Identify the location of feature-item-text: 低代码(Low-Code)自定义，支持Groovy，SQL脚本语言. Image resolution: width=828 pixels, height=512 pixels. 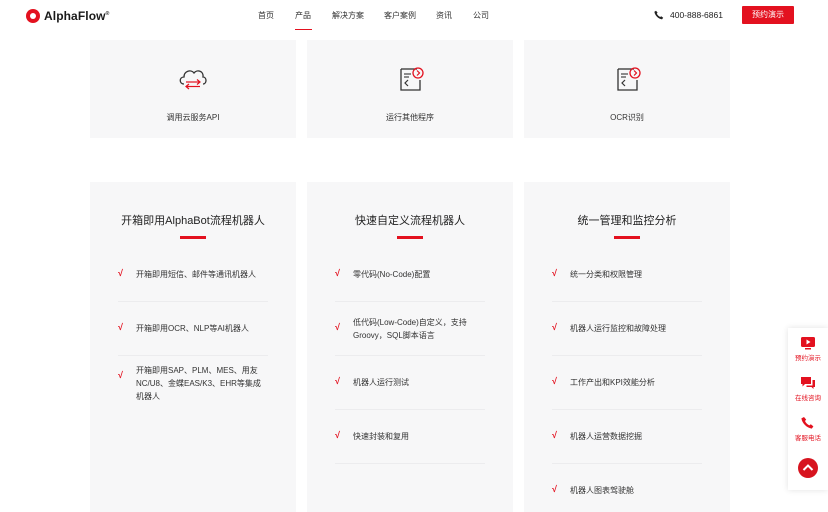
(410, 329).